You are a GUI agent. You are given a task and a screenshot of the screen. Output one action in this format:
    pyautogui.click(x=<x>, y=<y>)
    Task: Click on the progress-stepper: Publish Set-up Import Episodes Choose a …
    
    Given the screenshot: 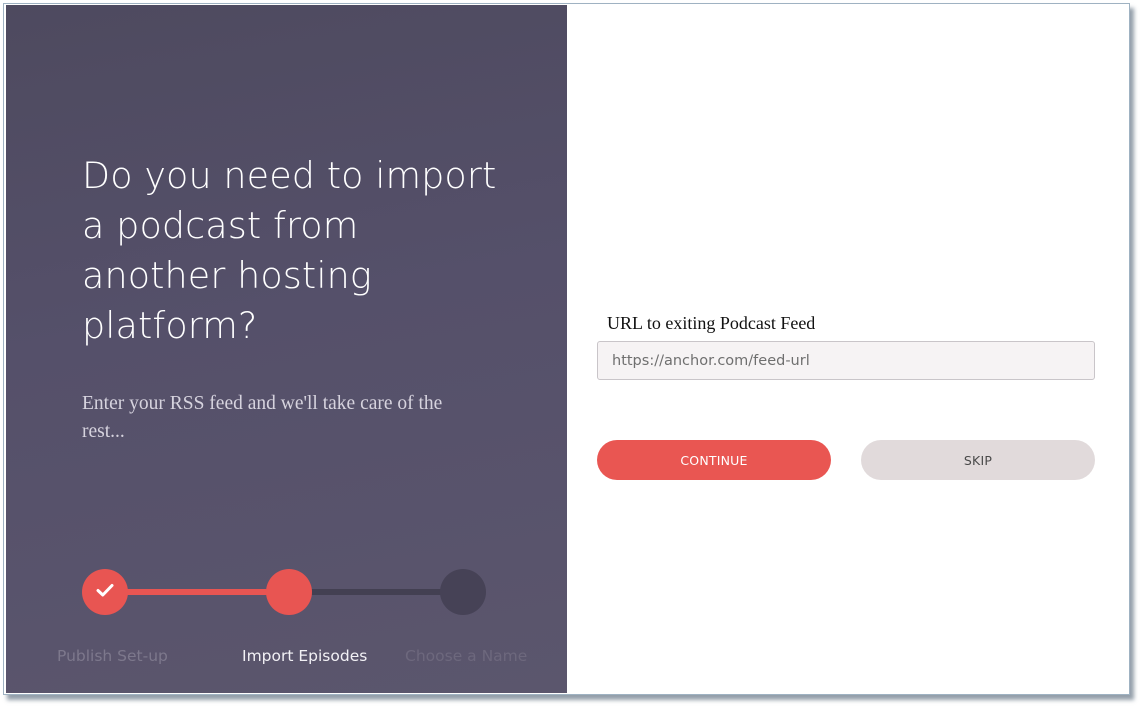 What is the action you would take?
    pyautogui.click(x=286, y=616)
    